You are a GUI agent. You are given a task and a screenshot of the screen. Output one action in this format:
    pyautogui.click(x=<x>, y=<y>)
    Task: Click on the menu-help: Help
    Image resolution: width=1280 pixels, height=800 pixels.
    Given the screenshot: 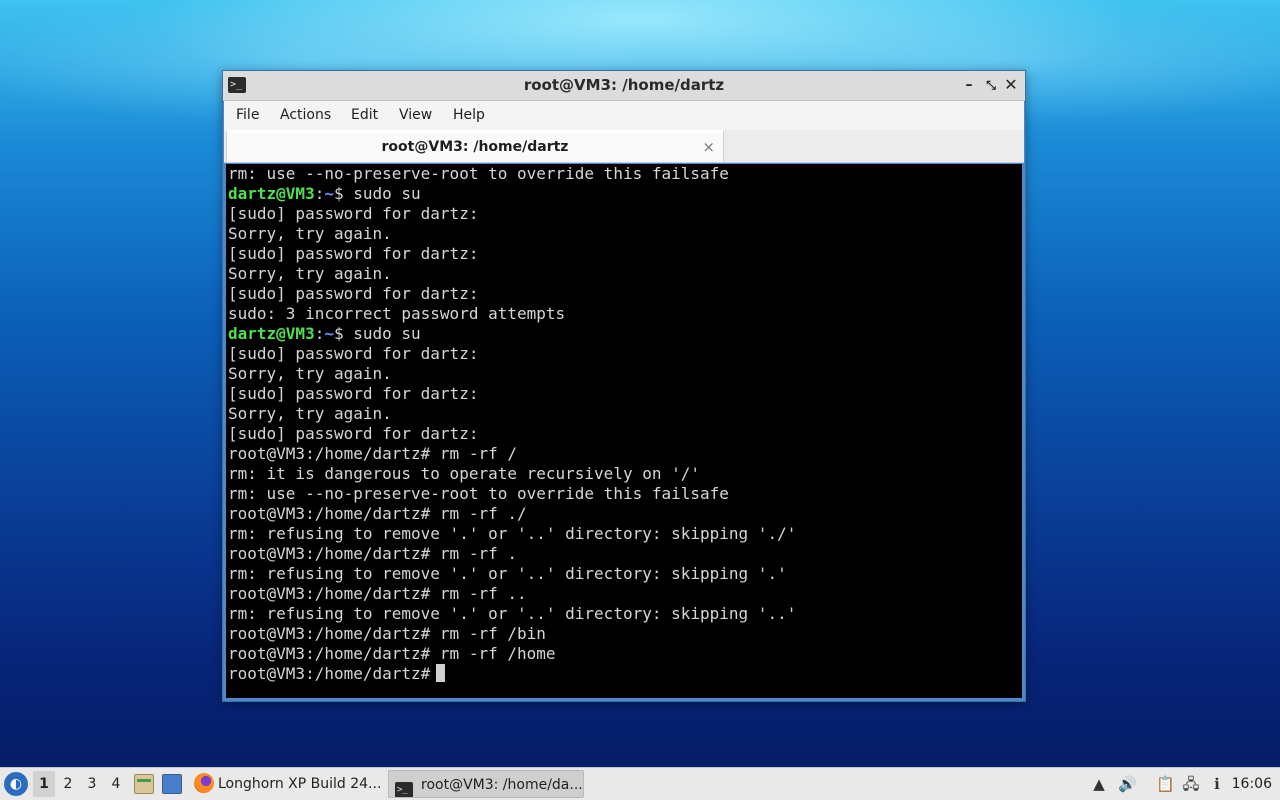 What is the action you would take?
    pyautogui.click(x=469, y=115)
    